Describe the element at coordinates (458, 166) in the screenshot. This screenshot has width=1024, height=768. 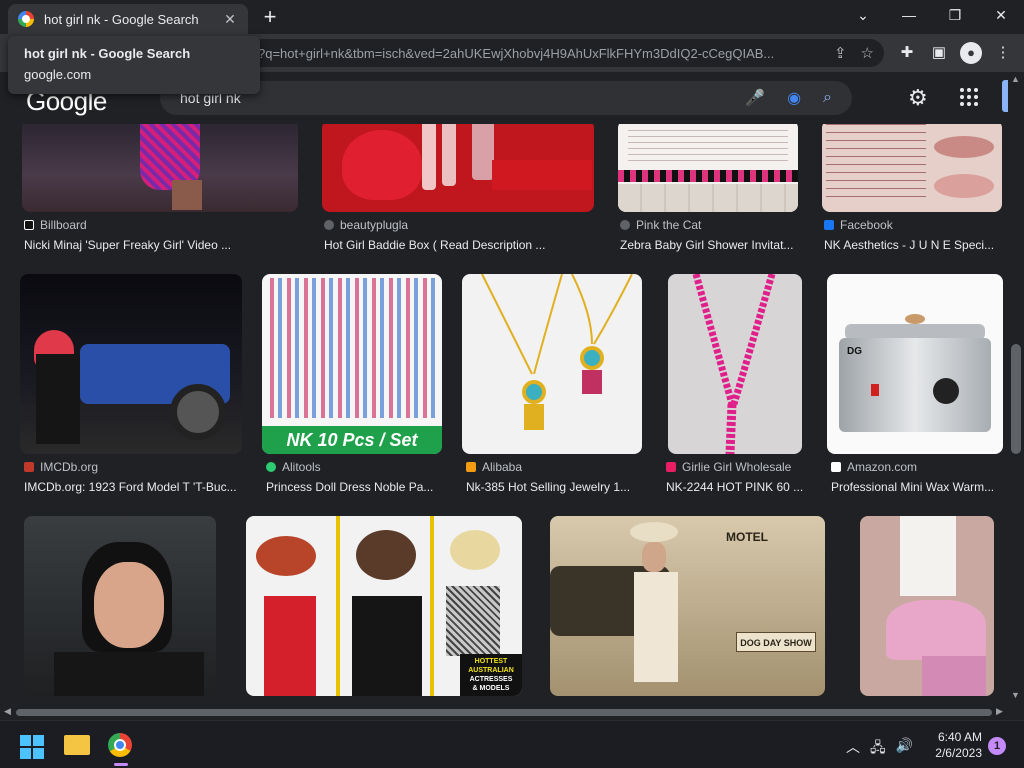
I see `result-image-baddie-box` at that location.